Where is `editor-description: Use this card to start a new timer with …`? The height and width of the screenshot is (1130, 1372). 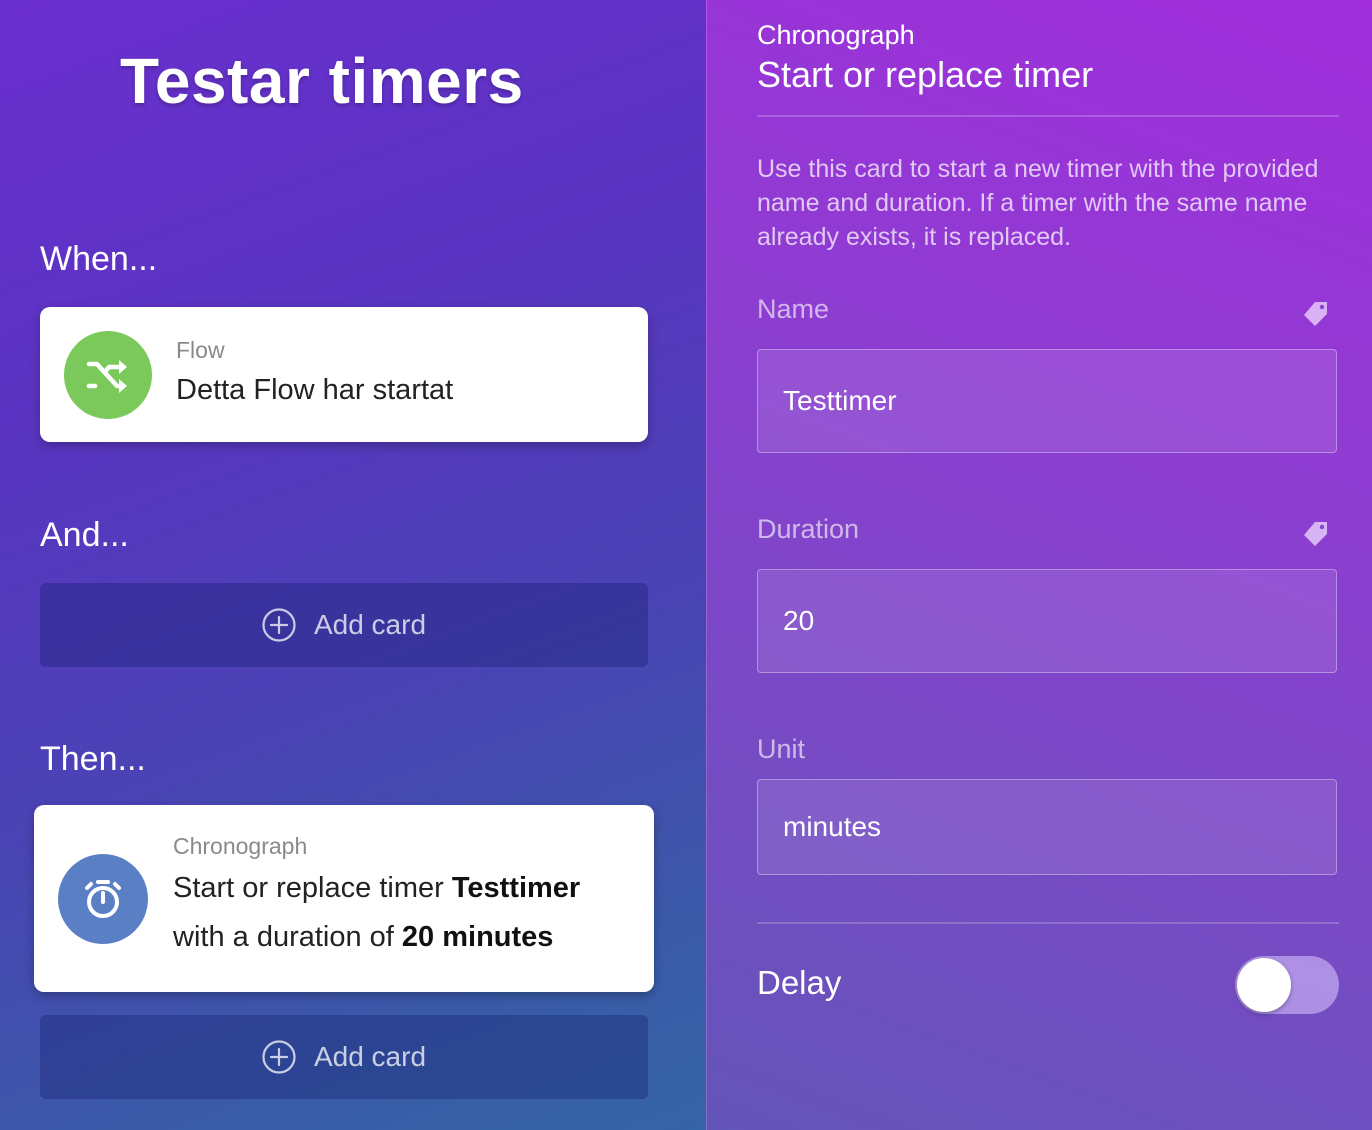
editor-description: Use this card to start a new timer with … is located at coordinates (1038, 203).